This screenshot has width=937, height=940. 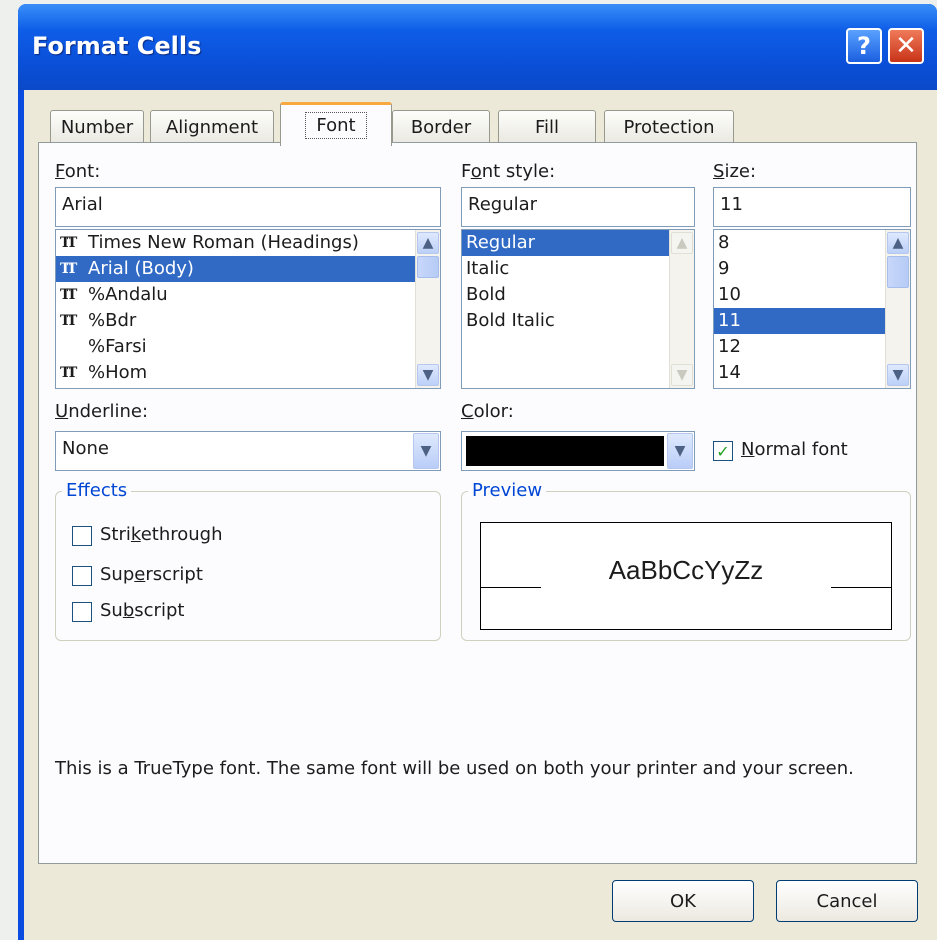 What do you see at coordinates (118, 372) in the screenshot?
I see `list-item-label: %Hom` at bounding box center [118, 372].